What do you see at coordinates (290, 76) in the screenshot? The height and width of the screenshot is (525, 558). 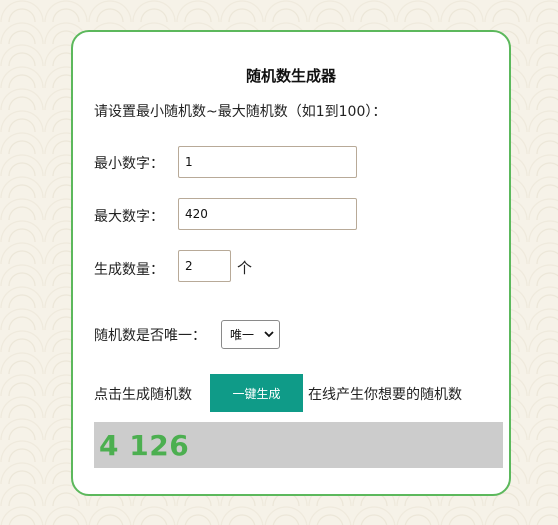 I see `page-title: 随机数生成器` at bounding box center [290, 76].